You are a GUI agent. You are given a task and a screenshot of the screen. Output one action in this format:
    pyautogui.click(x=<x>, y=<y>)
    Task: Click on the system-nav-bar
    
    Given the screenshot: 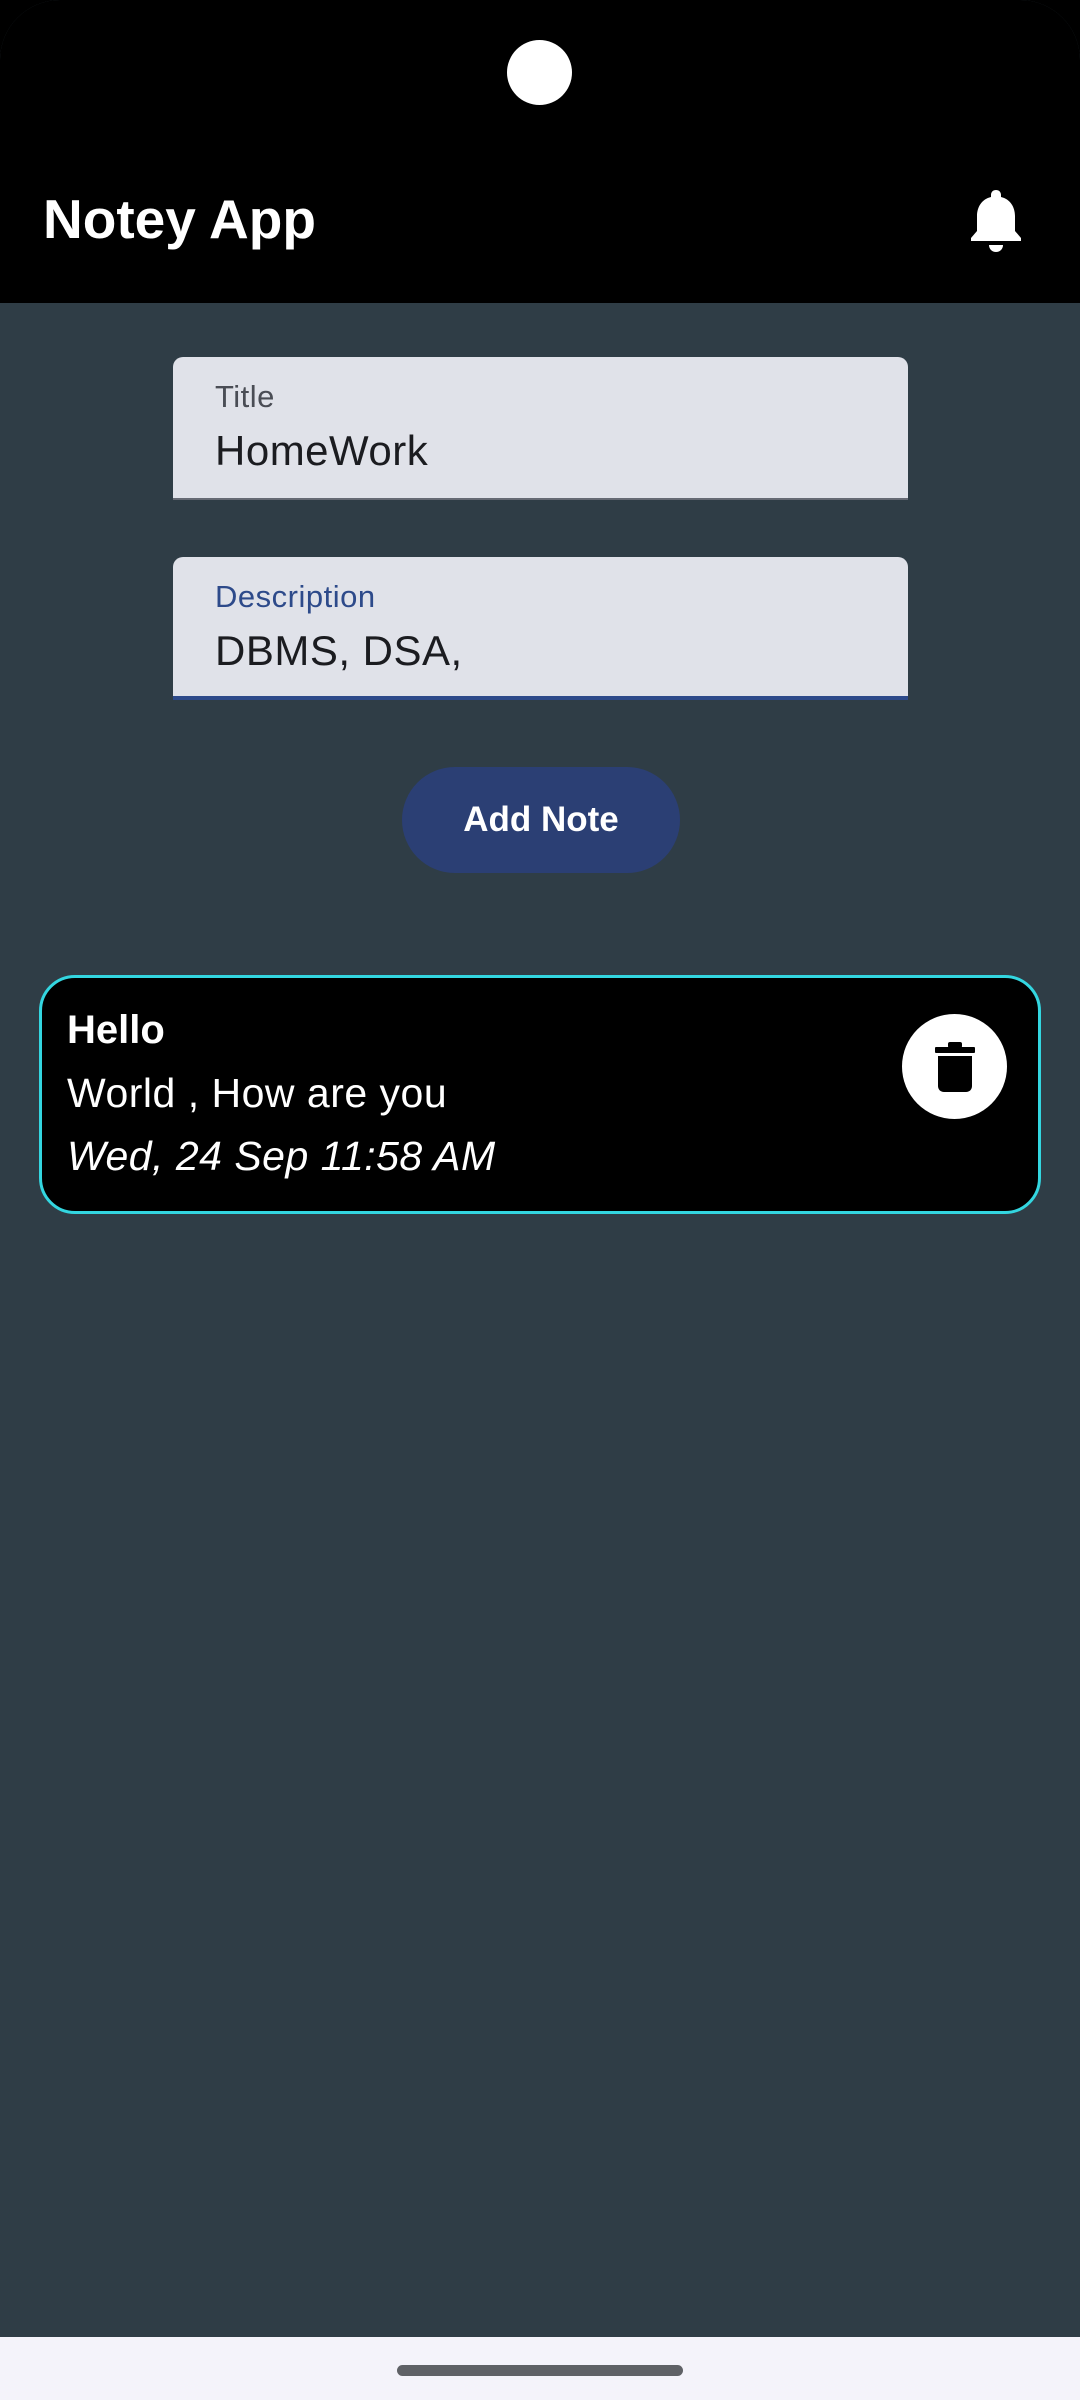 What is the action you would take?
    pyautogui.click(x=540, y=2368)
    